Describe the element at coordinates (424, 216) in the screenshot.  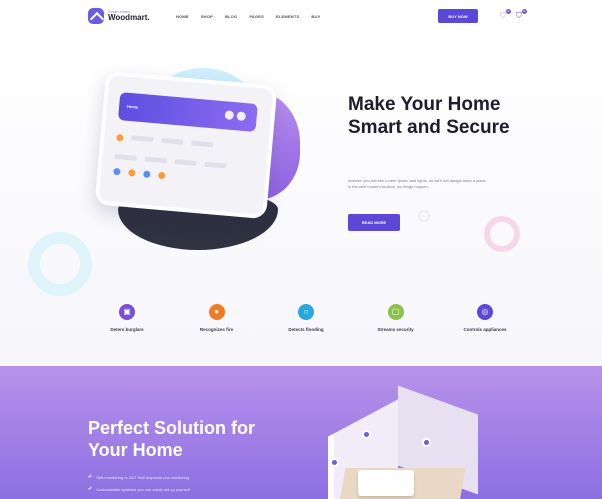
I see `decor-small-ring` at that location.